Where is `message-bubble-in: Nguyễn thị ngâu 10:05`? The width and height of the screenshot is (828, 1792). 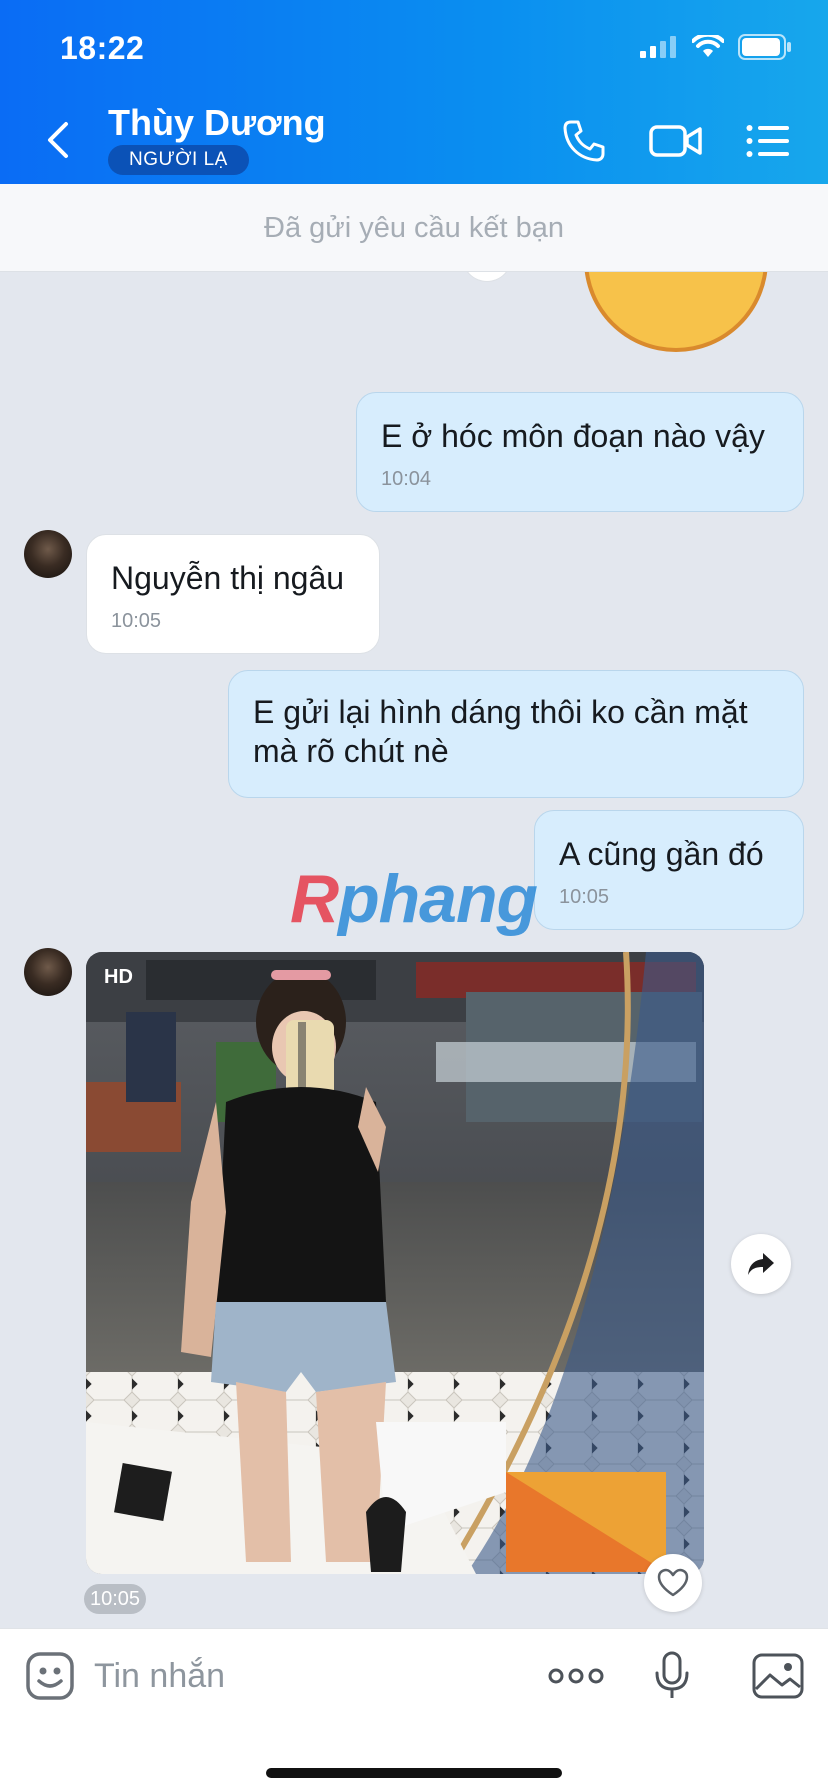 message-bubble-in: Nguyễn thị ngâu 10:05 is located at coordinates (233, 594).